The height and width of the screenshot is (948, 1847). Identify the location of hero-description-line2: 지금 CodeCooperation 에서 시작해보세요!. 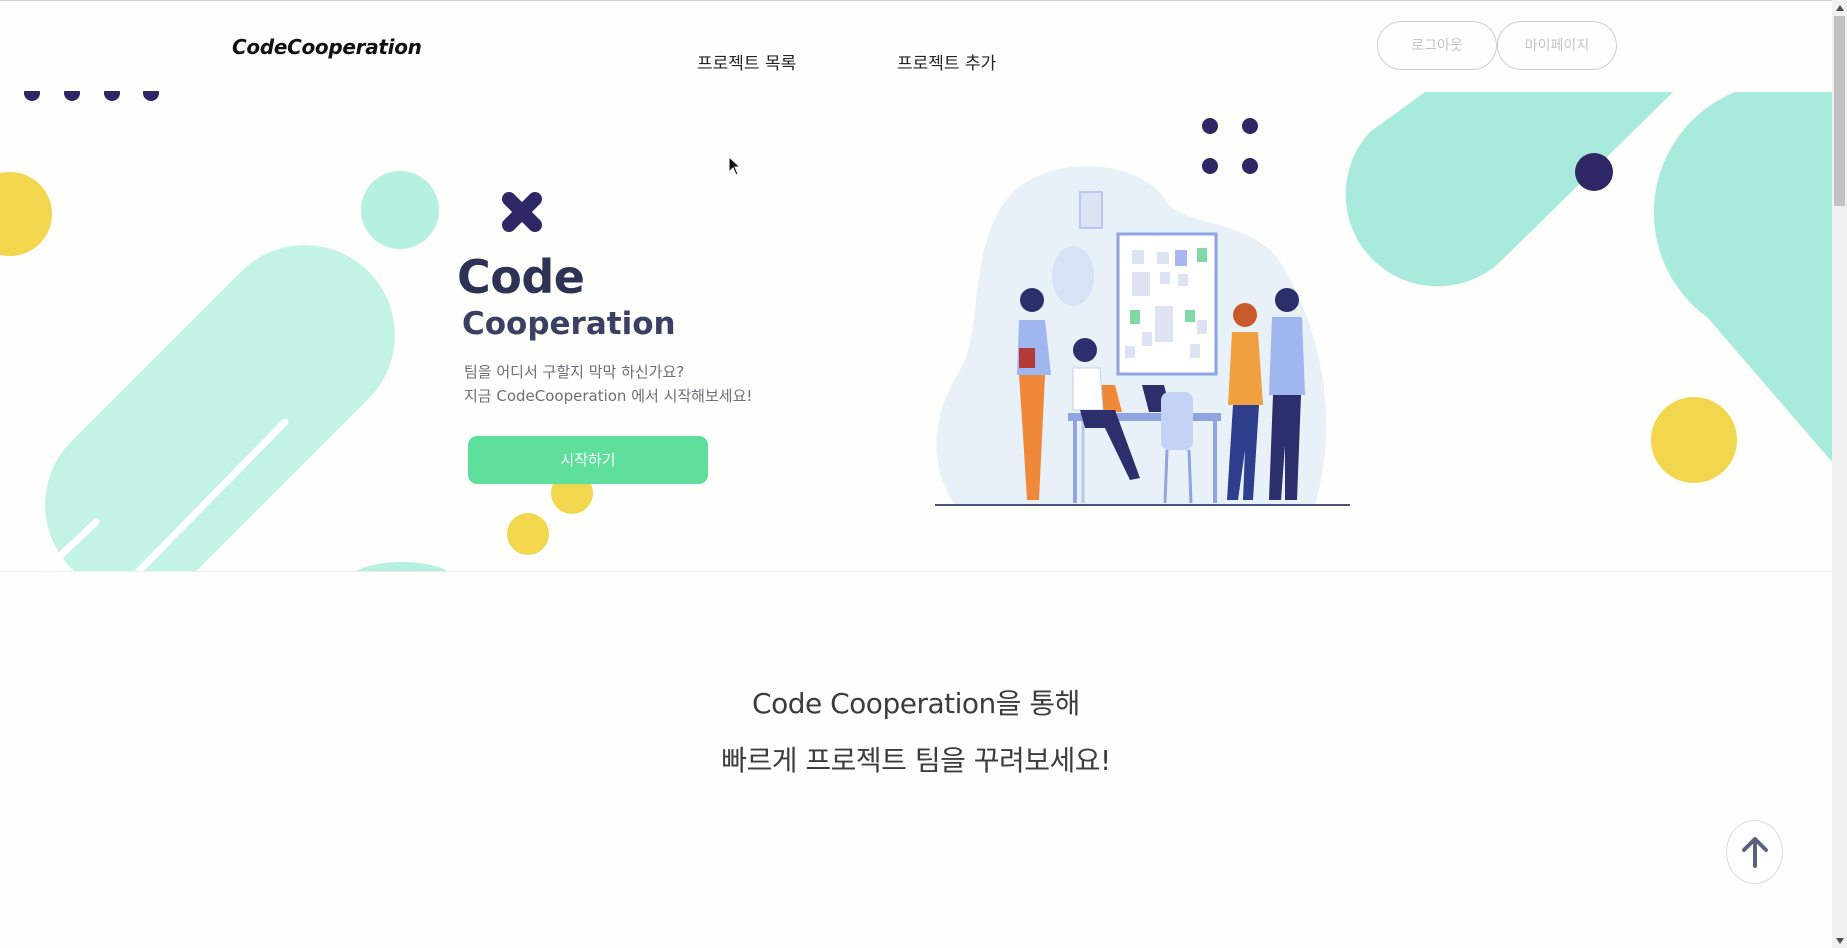
(608, 396).